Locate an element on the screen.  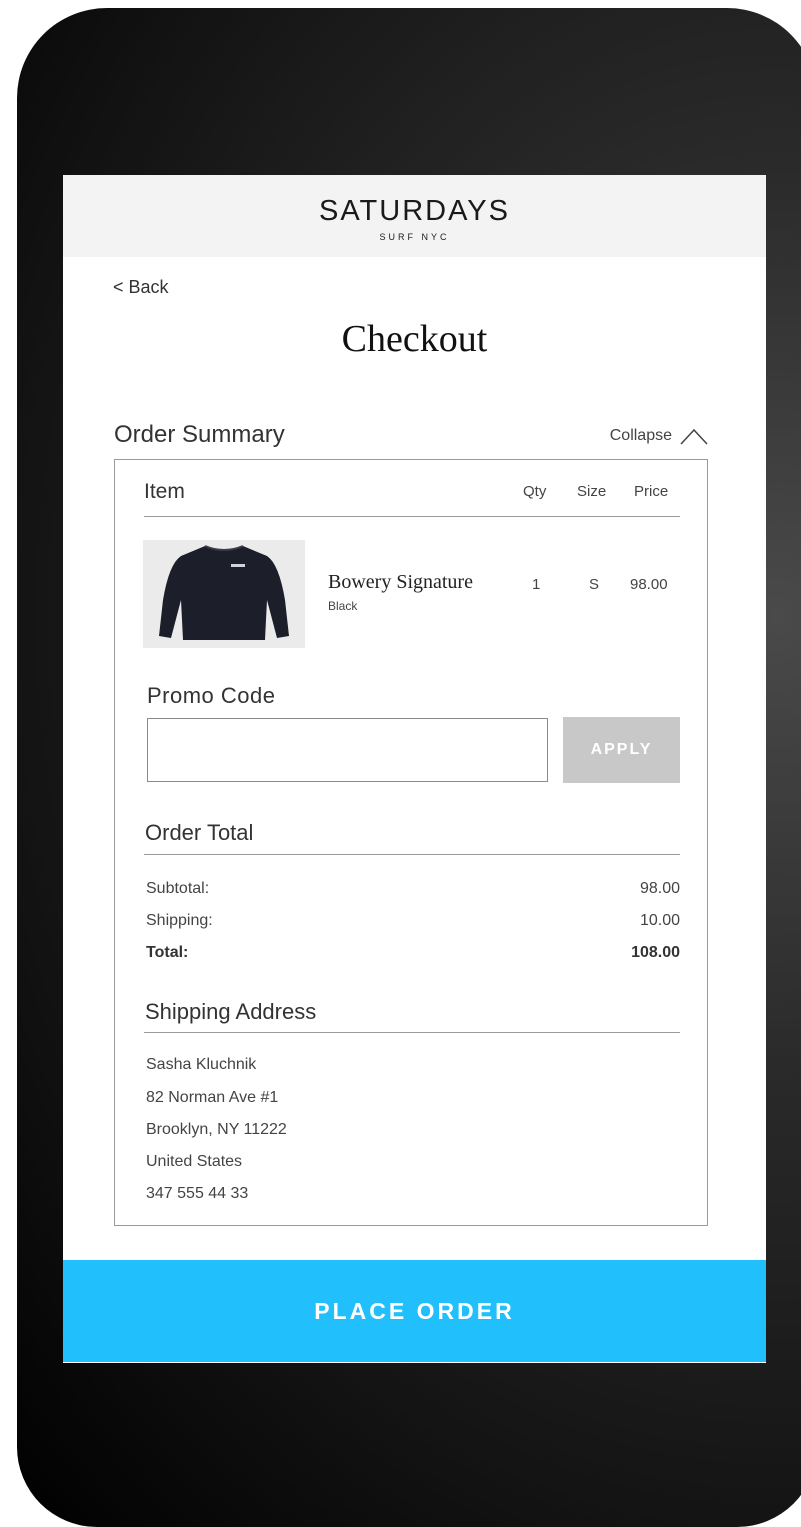
collapse-label: Collapse is located at coordinates (640, 435).